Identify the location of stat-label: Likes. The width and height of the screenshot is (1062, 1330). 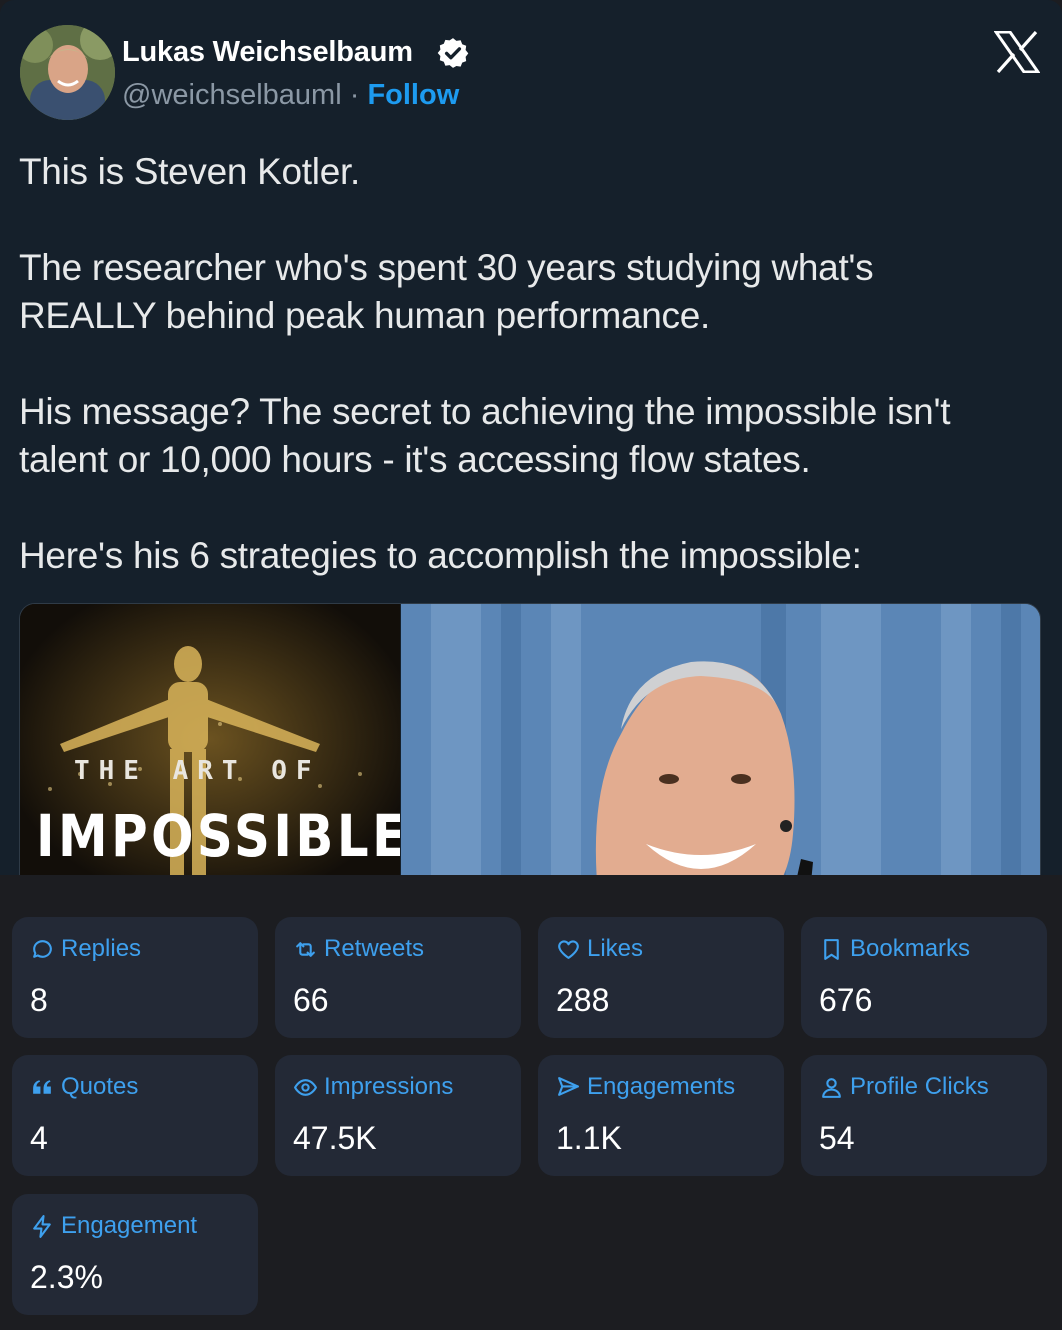
(615, 948).